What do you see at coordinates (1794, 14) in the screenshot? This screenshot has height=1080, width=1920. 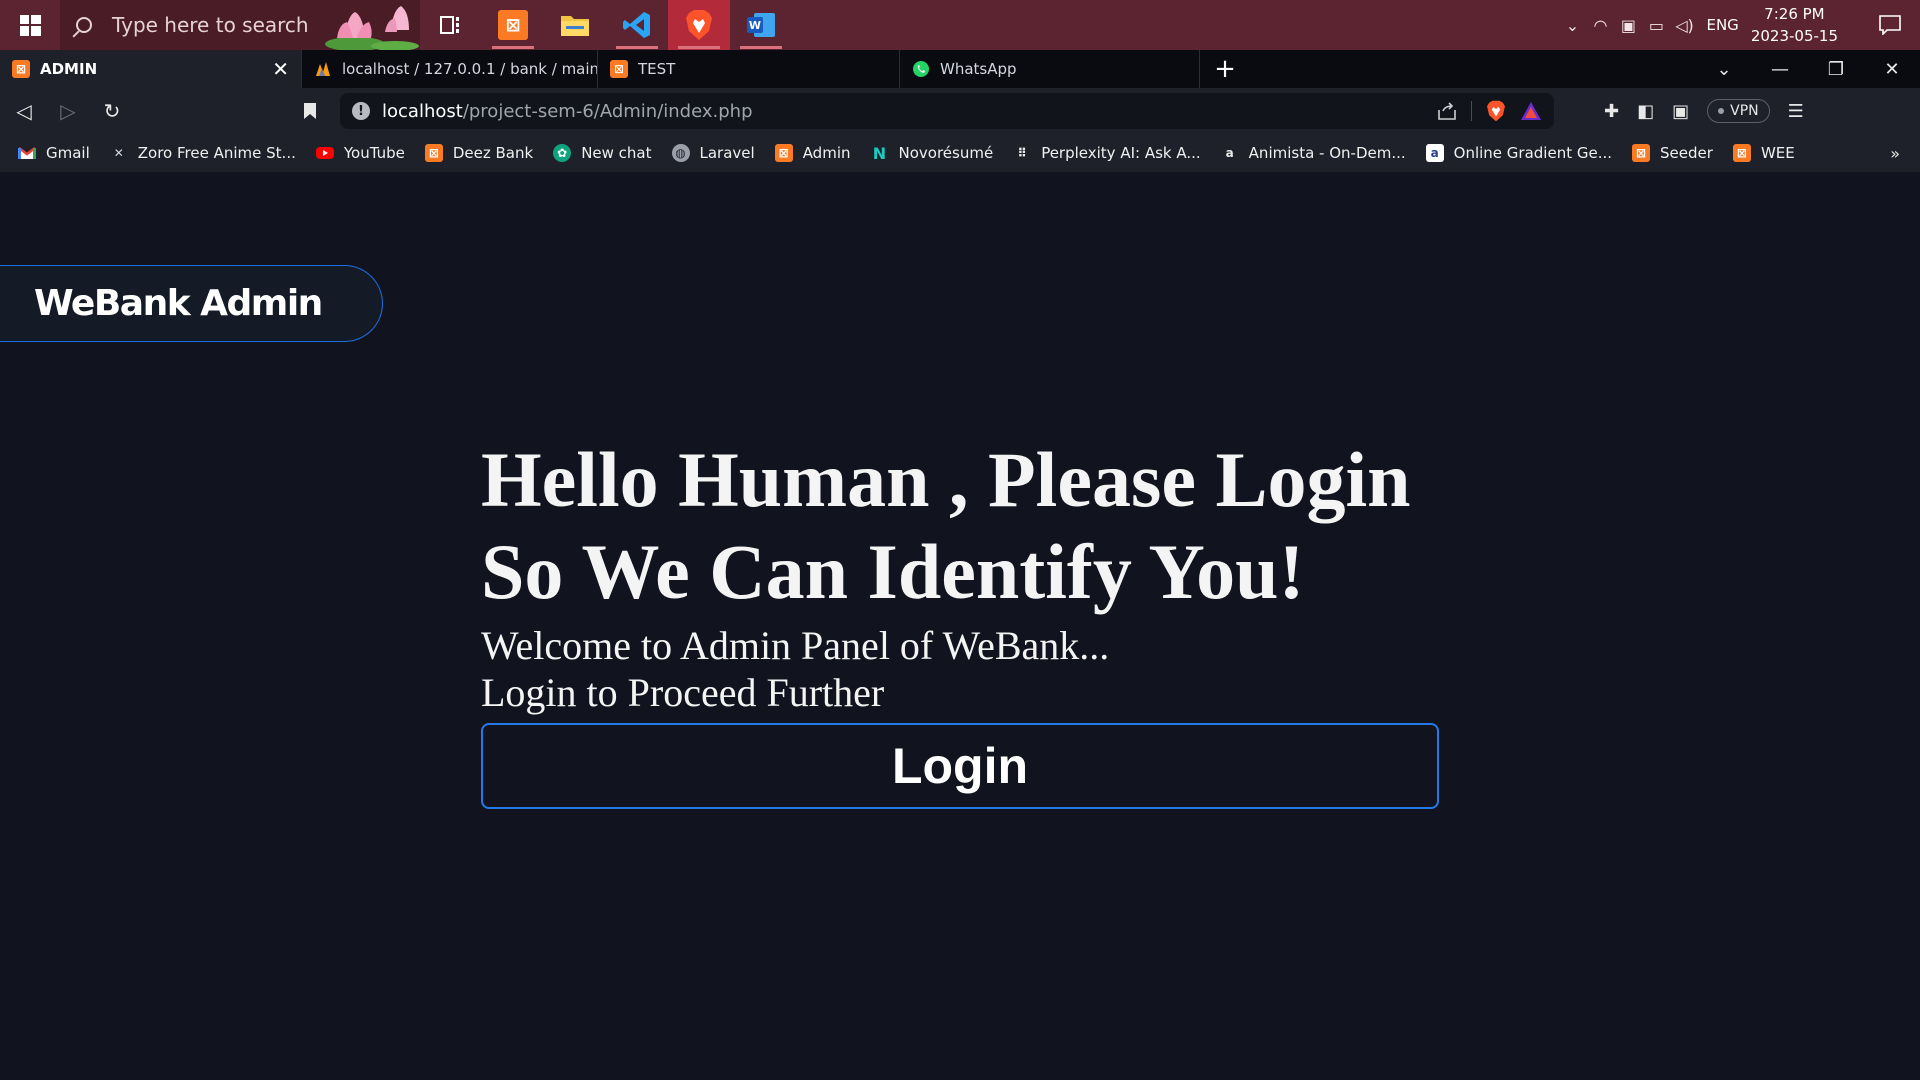 I see `clock-time: 7:26 PM` at bounding box center [1794, 14].